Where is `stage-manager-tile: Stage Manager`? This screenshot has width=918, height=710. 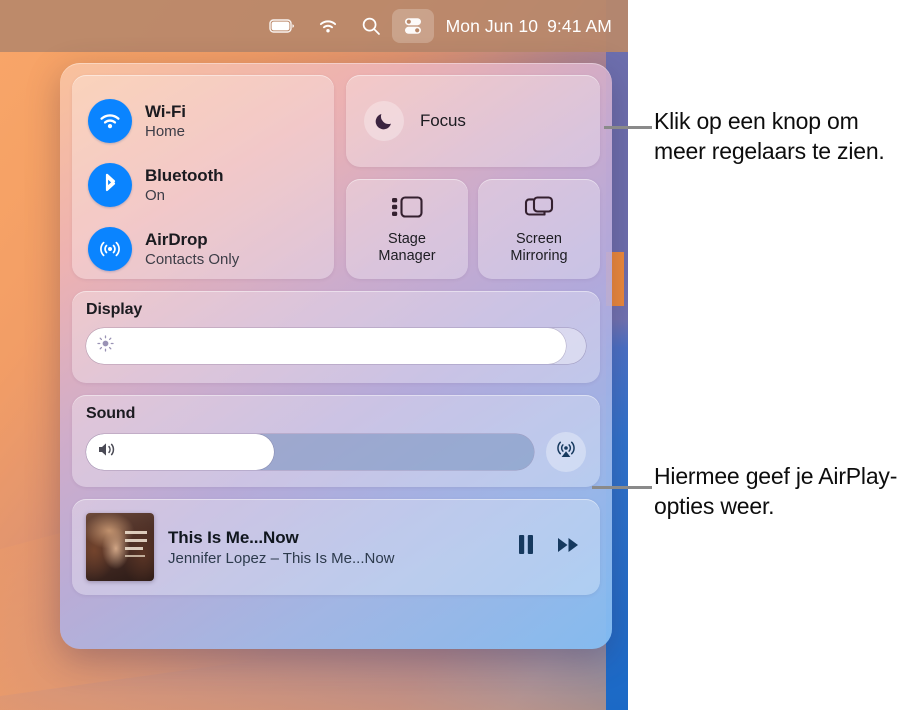
stage-manager-tile: Stage Manager is located at coordinates (407, 229).